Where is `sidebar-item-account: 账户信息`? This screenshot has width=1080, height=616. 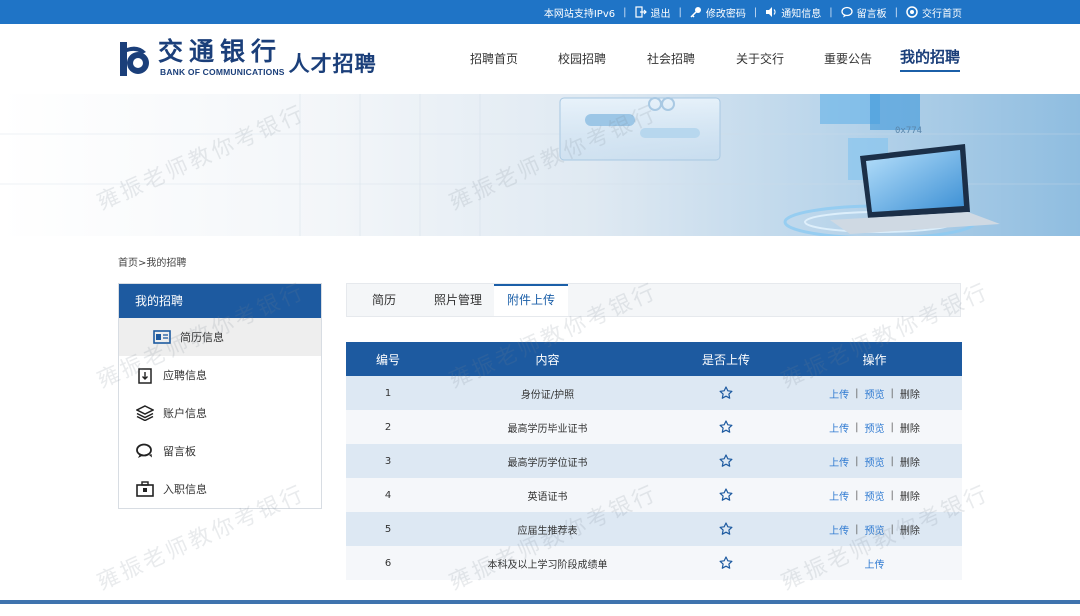
sidebar-item-account: 账户信息 is located at coordinates (220, 413).